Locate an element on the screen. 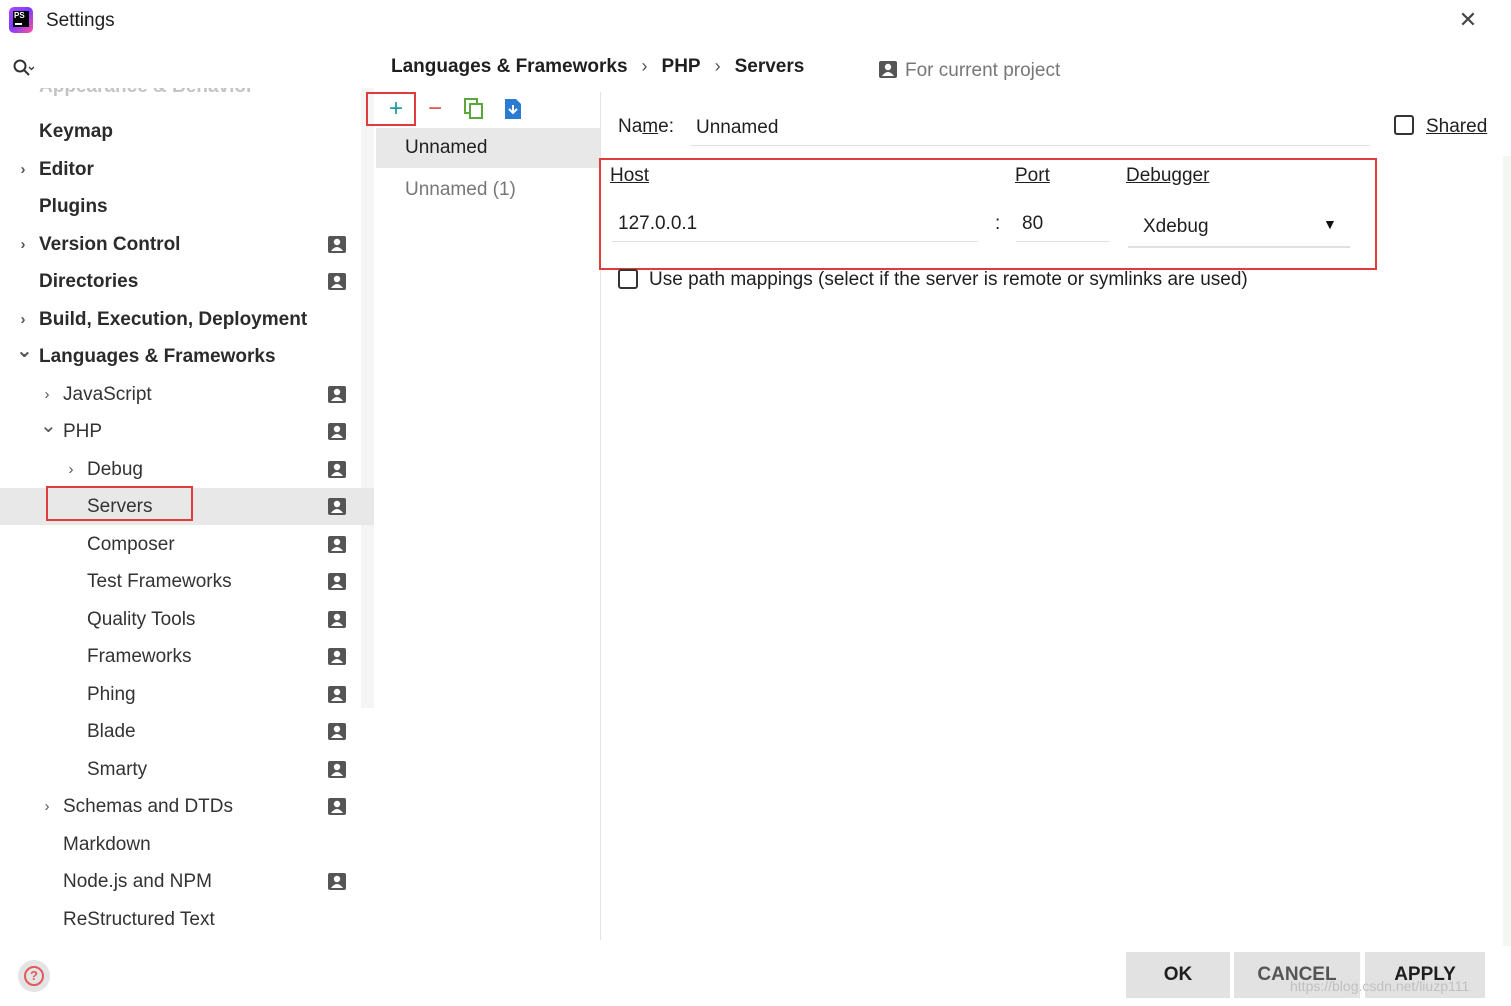 This screenshot has width=1511, height=1006. tree-item: Phing is located at coordinates (187, 694).